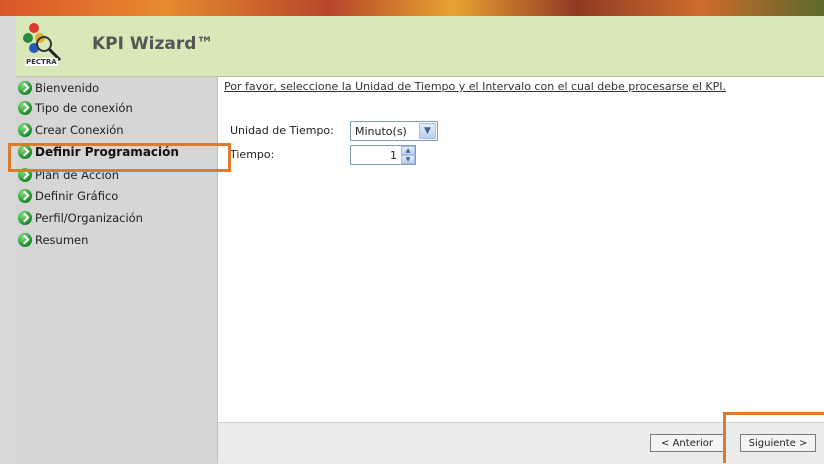 Image resolution: width=824 pixels, height=464 pixels. I want to click on sidebar-item-label: Definir Gráfico, so click(77, 196).